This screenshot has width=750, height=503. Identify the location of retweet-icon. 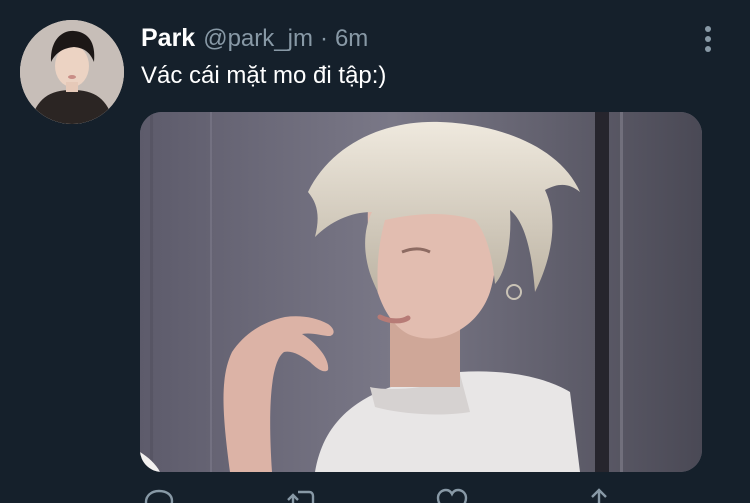
(302, 494).